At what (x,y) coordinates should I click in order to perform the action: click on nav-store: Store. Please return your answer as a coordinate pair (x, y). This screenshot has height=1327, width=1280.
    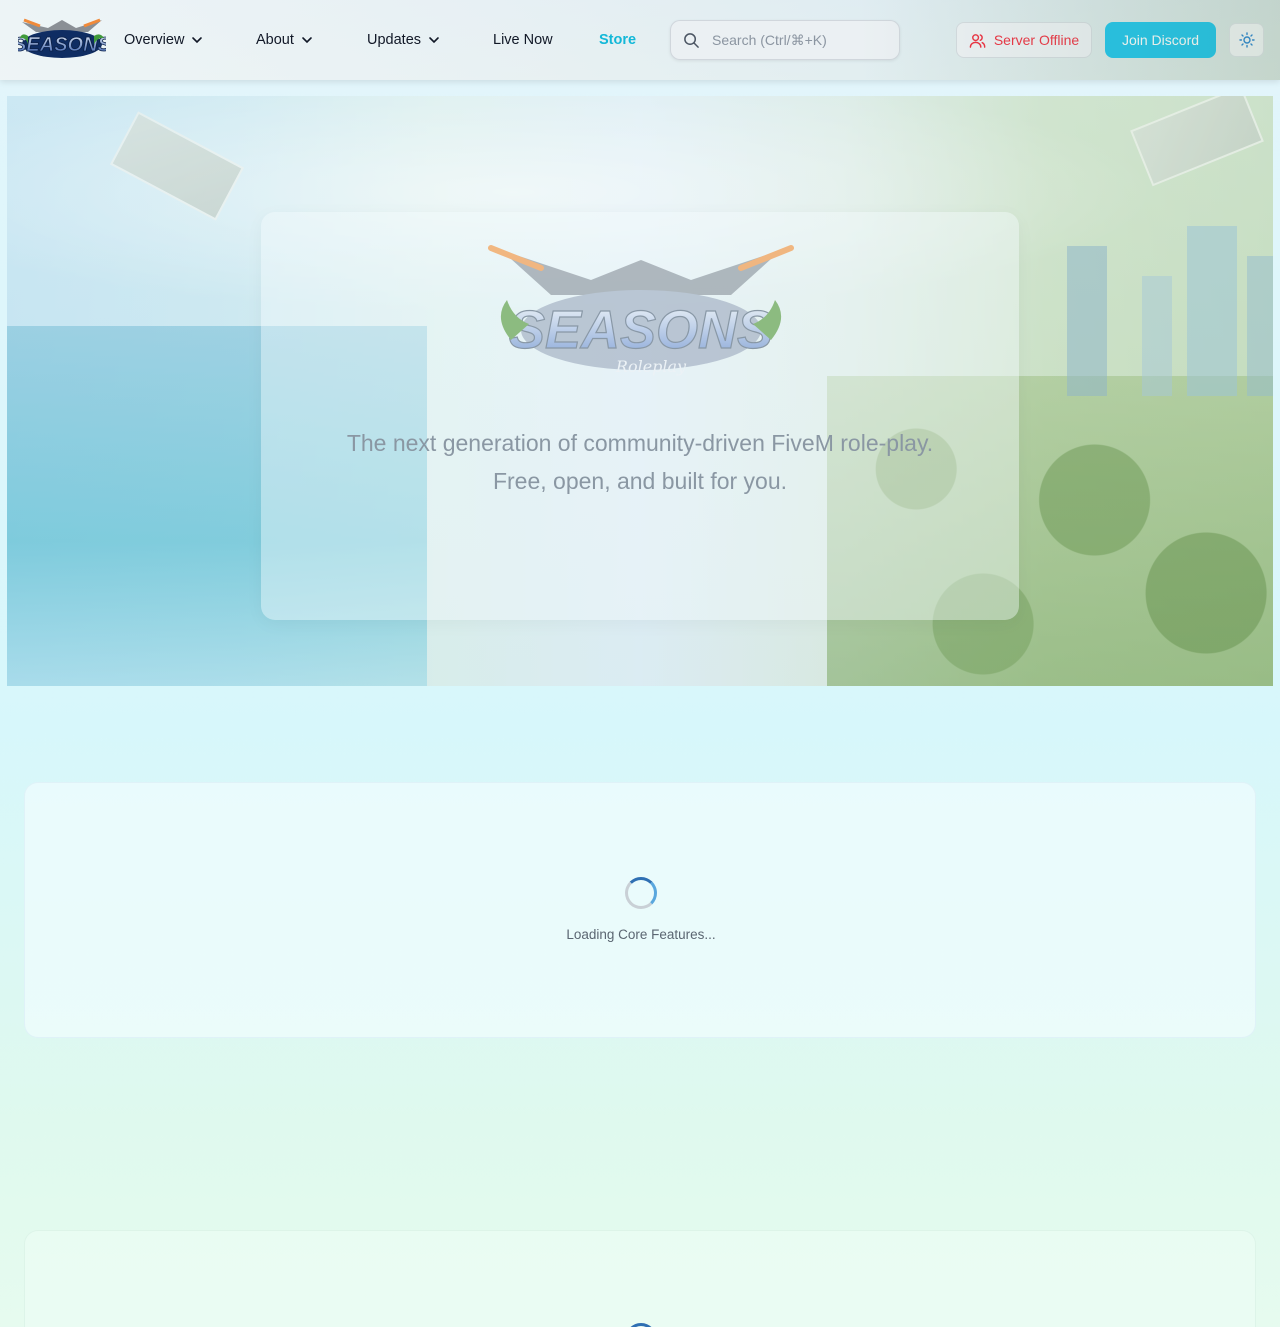
    Looking at the image, I should click on (617, 40).